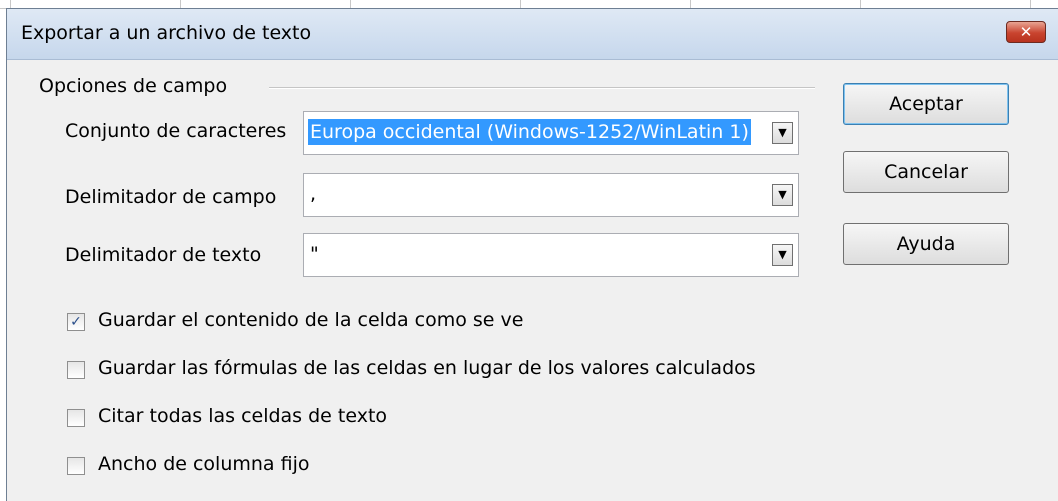 The width and height of the screenshot is (1058, 501). Describe the element at coordinates (163, 255) in the screenshot. I see `text-delimiter-label: Delimitador de texto` at that location.